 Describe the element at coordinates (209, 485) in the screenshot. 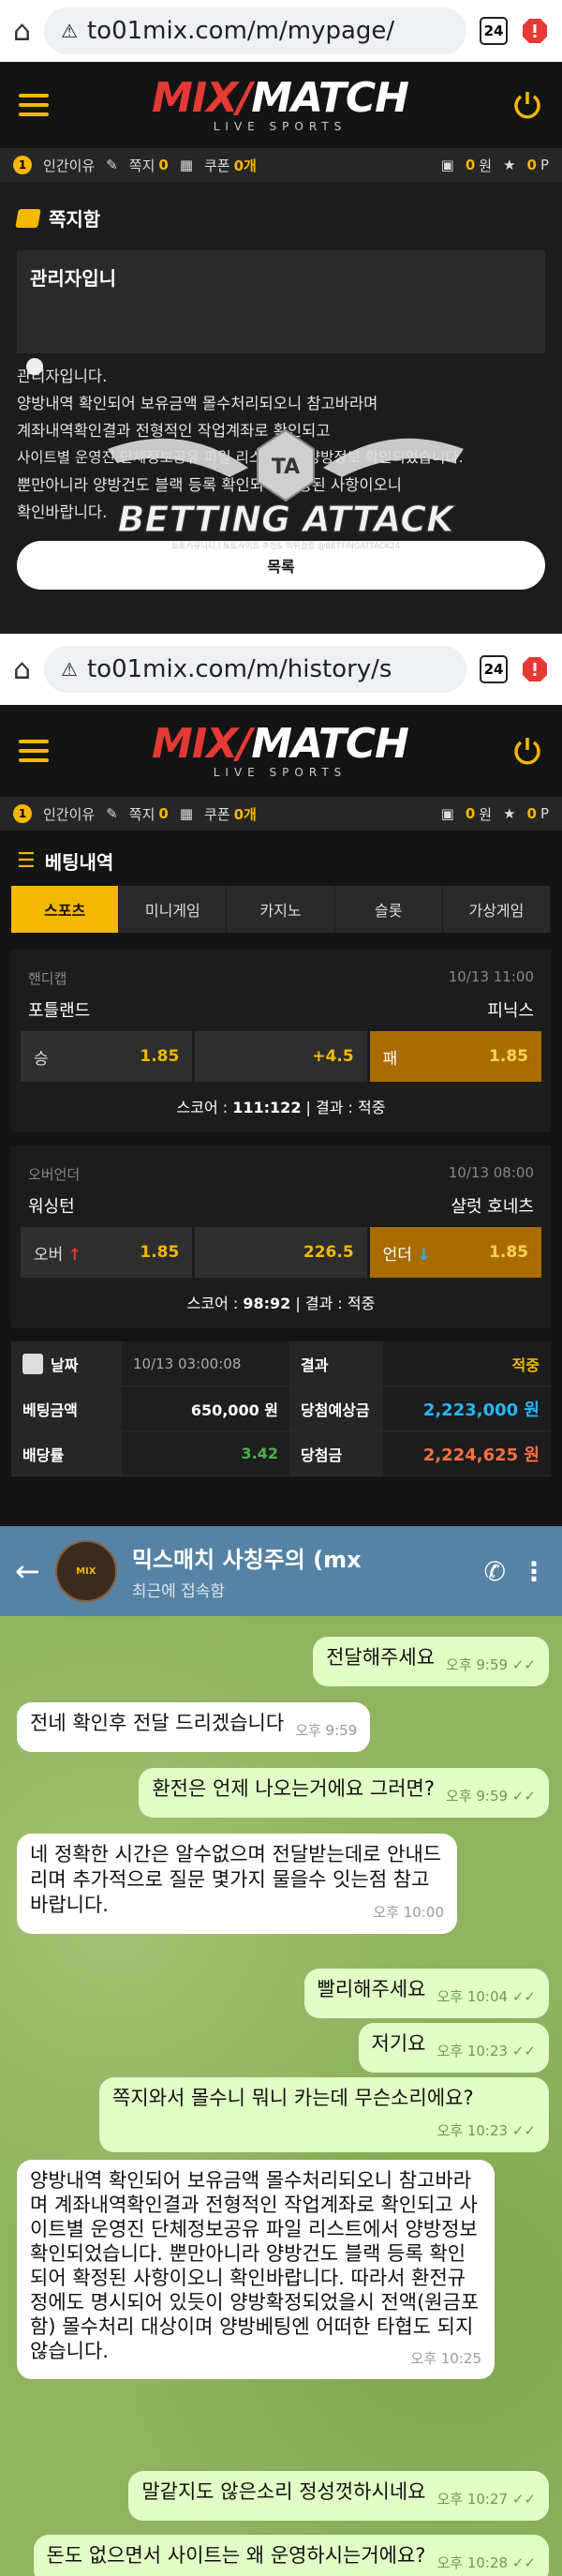

I see `message-line: 뿐만아니라 양방건도 블랙 등록 확인되어 확정된 사항이오니` at that location.